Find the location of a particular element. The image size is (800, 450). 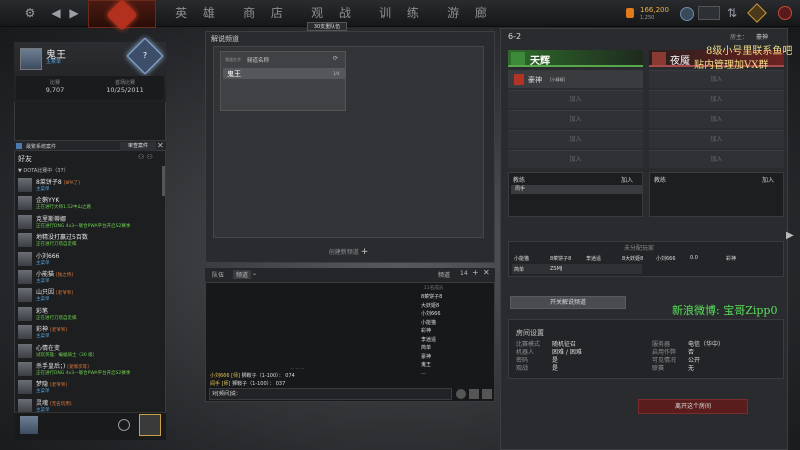

plus-icon: + is located at coordinates (364, 252).